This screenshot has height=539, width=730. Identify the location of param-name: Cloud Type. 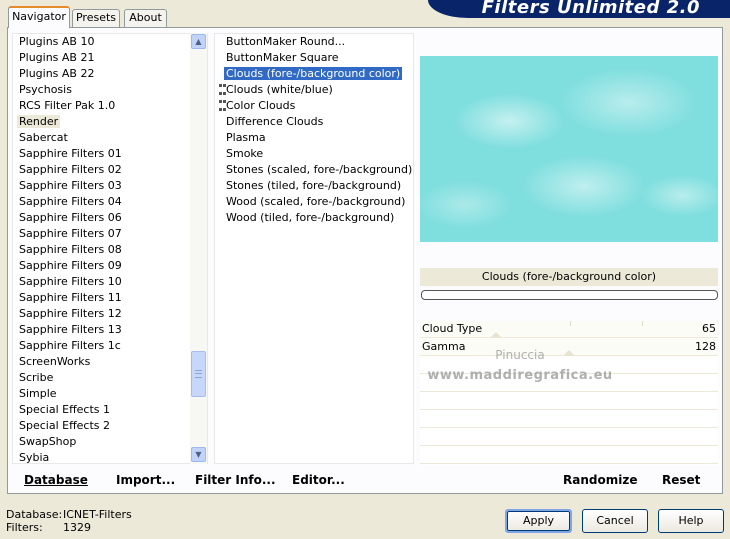
(452, 328).